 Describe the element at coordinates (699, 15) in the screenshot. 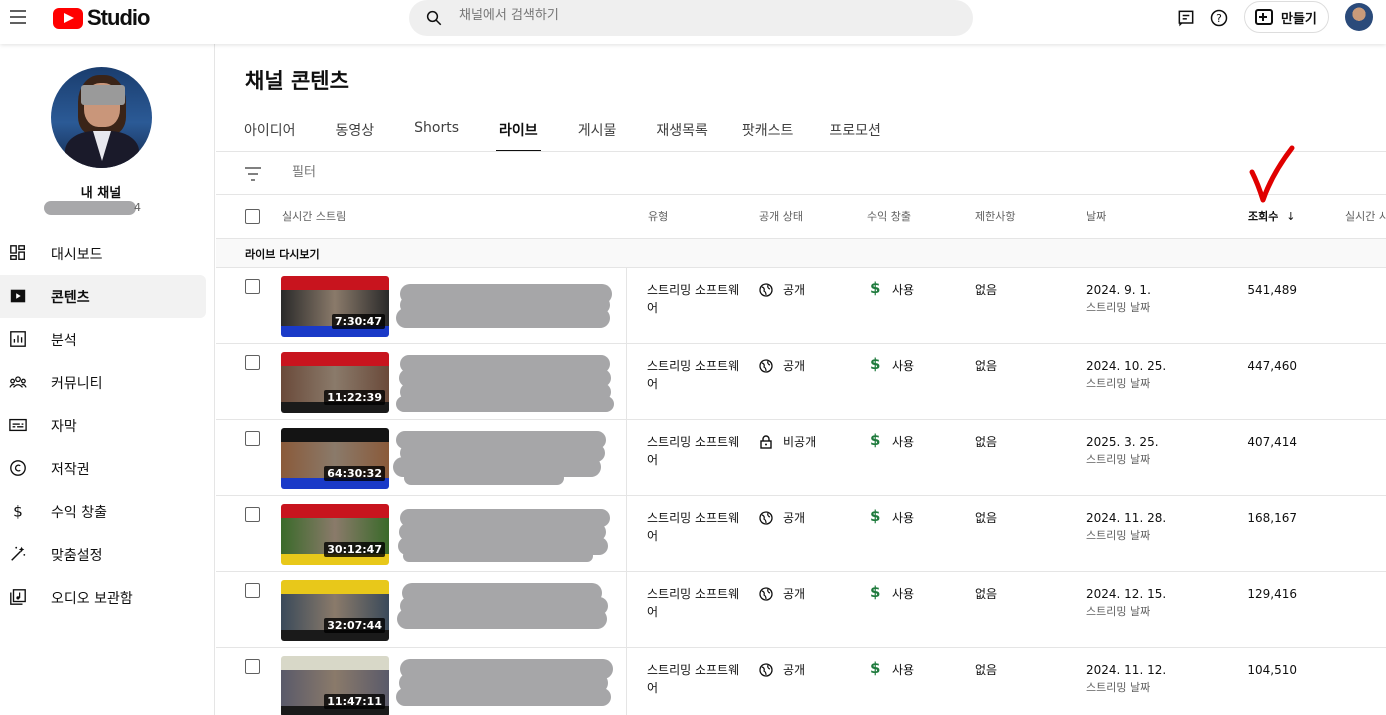

I see `search-input` at that location.